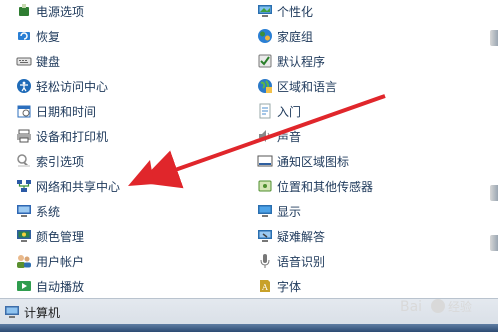 This screenshot has height=332, width=498. I want to click on item-label: 区域和语言, so click(307, 86).